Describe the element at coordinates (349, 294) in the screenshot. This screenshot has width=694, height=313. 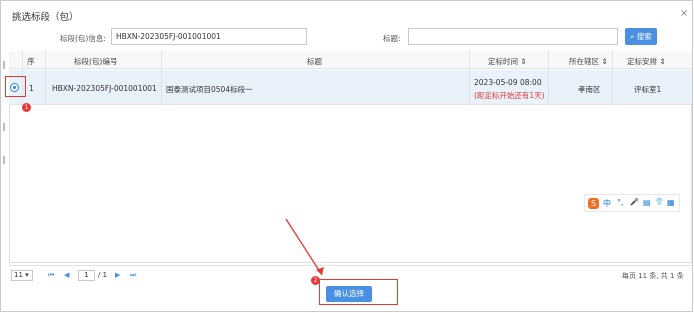
I see `confirm-select-button: 确认选择` at that location.